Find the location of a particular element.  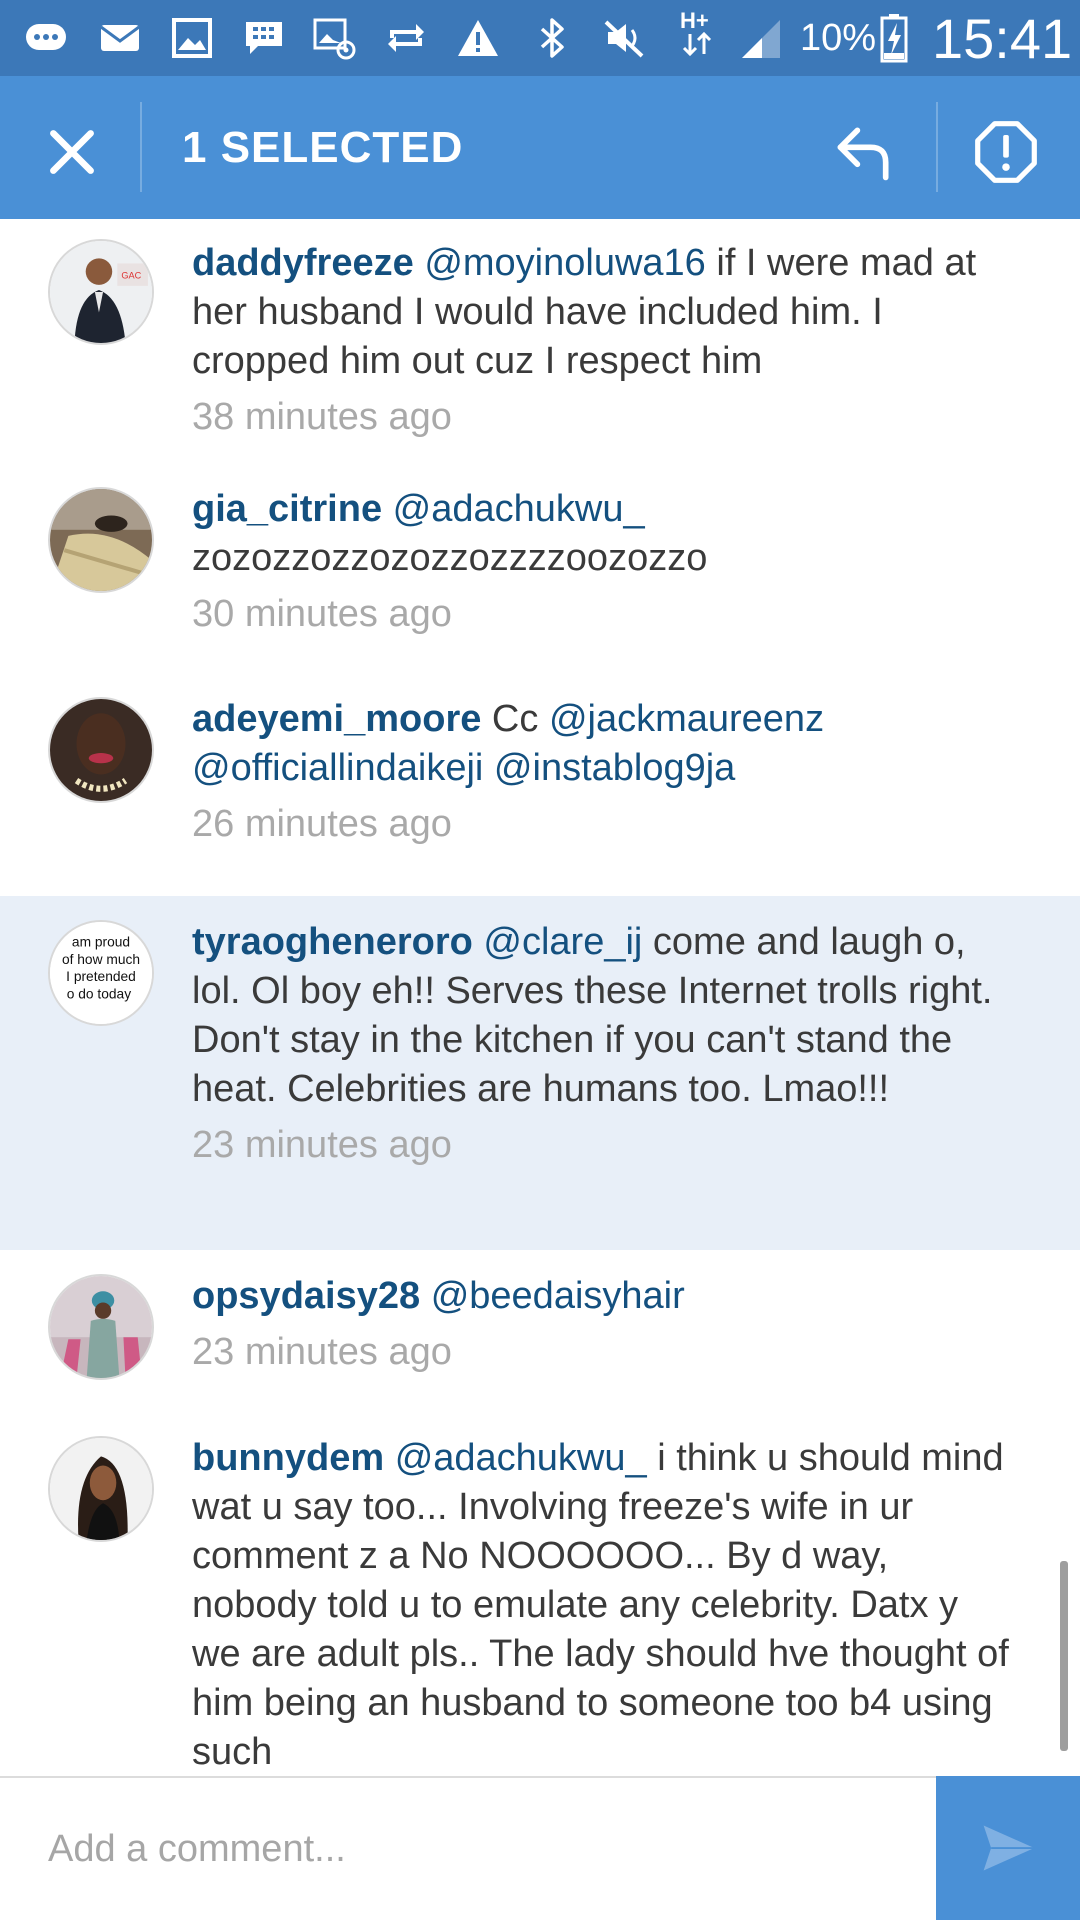

report-icon is located at coordinates (1006, 152).